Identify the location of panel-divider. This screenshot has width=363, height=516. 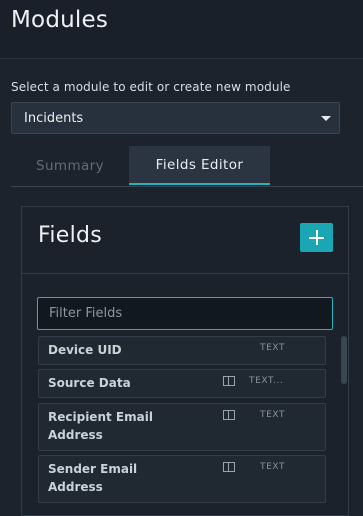
(185, 273).